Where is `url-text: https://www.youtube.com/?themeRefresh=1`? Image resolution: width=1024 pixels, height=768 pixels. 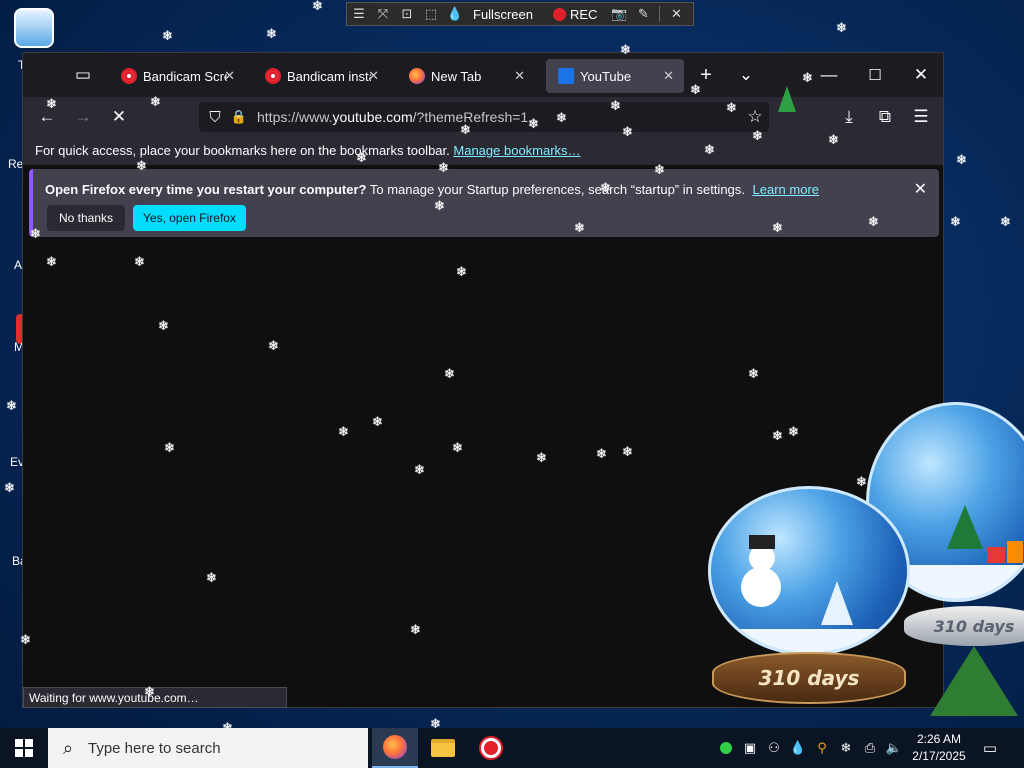
url-text: https://www.youtube.com/?themeRefresh=1 is located at coordinates (392, 117).